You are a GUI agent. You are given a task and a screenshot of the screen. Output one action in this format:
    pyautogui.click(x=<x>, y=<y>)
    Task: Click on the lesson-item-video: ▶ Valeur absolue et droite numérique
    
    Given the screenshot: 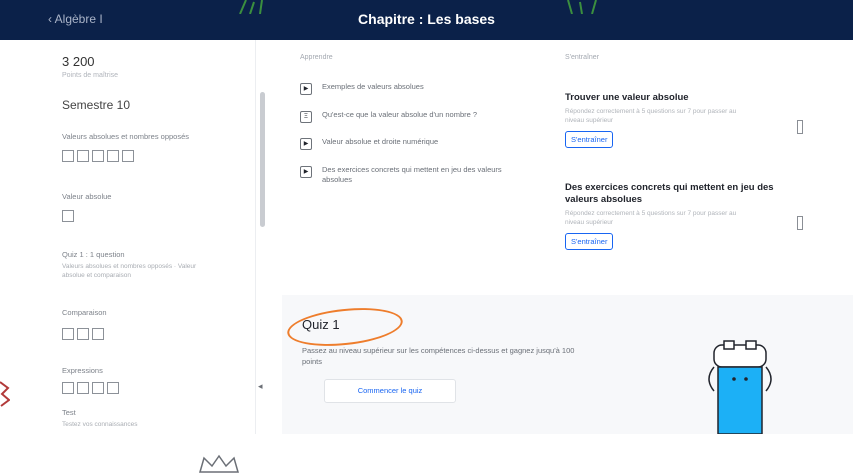 What is the action you would take?
    pyautogui.click(x=416, y=143)
    